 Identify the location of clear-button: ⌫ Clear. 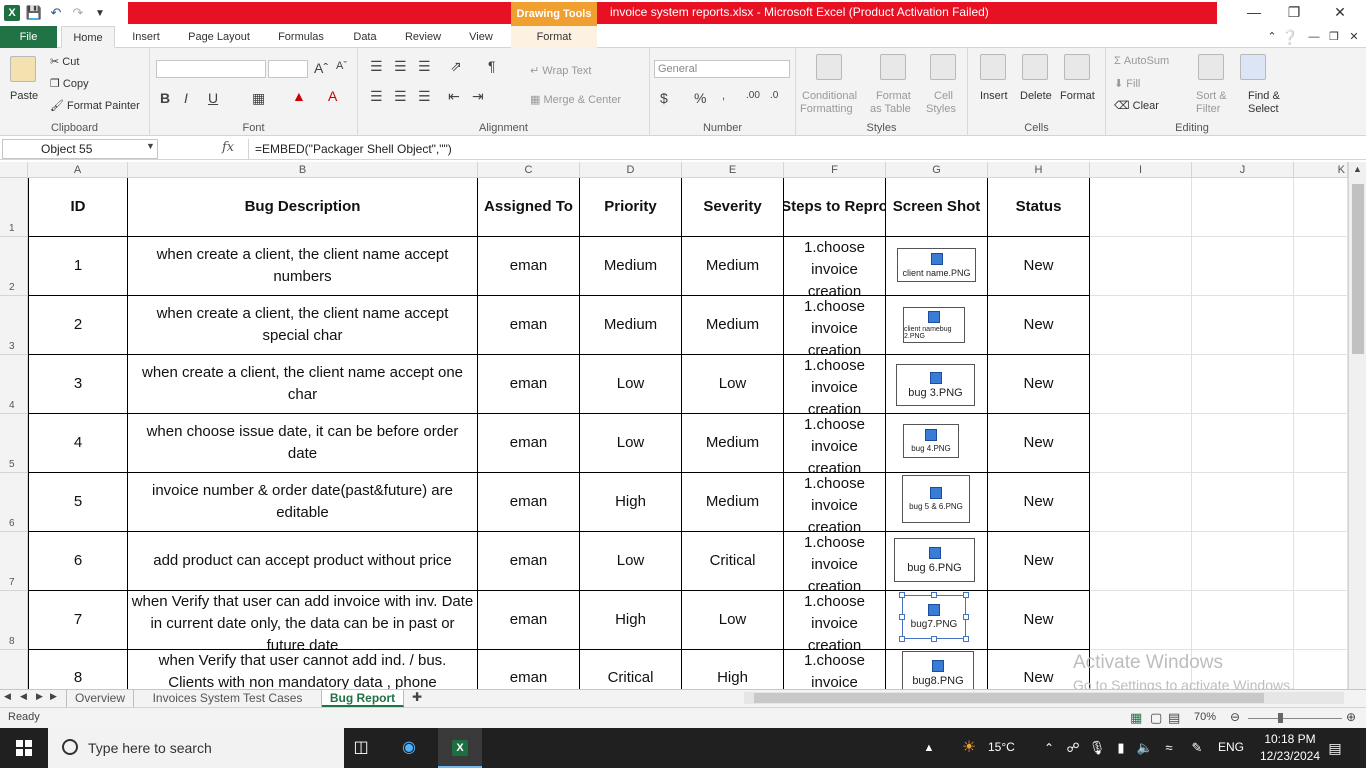
(1136, 105).